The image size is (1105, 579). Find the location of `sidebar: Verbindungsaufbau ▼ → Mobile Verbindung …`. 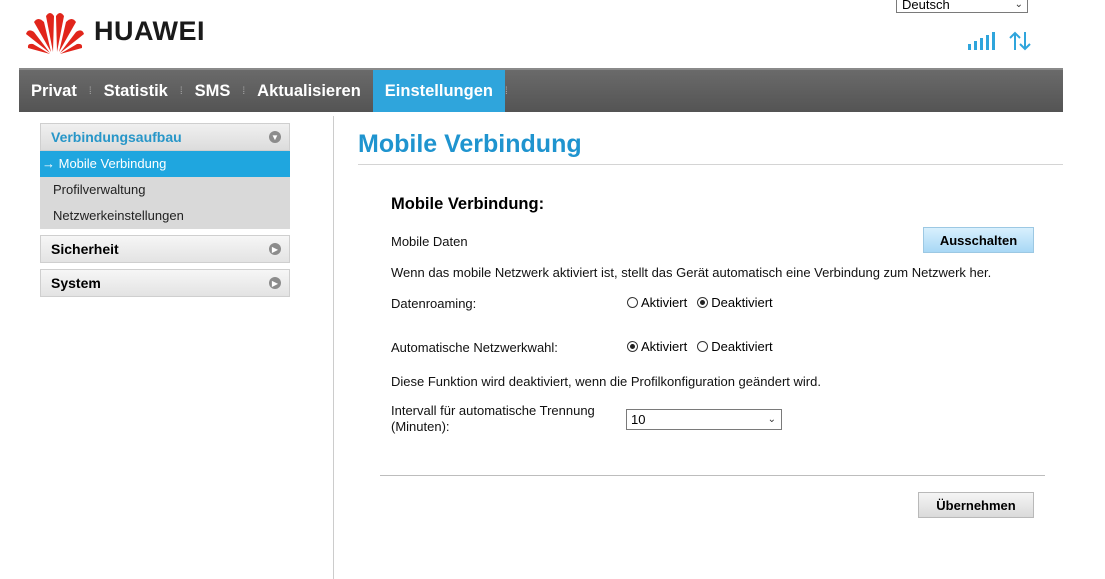

sidebar: Verbindungsaufbau ▼ → Mobile Verbindung … is located at coordinates (165, 210).